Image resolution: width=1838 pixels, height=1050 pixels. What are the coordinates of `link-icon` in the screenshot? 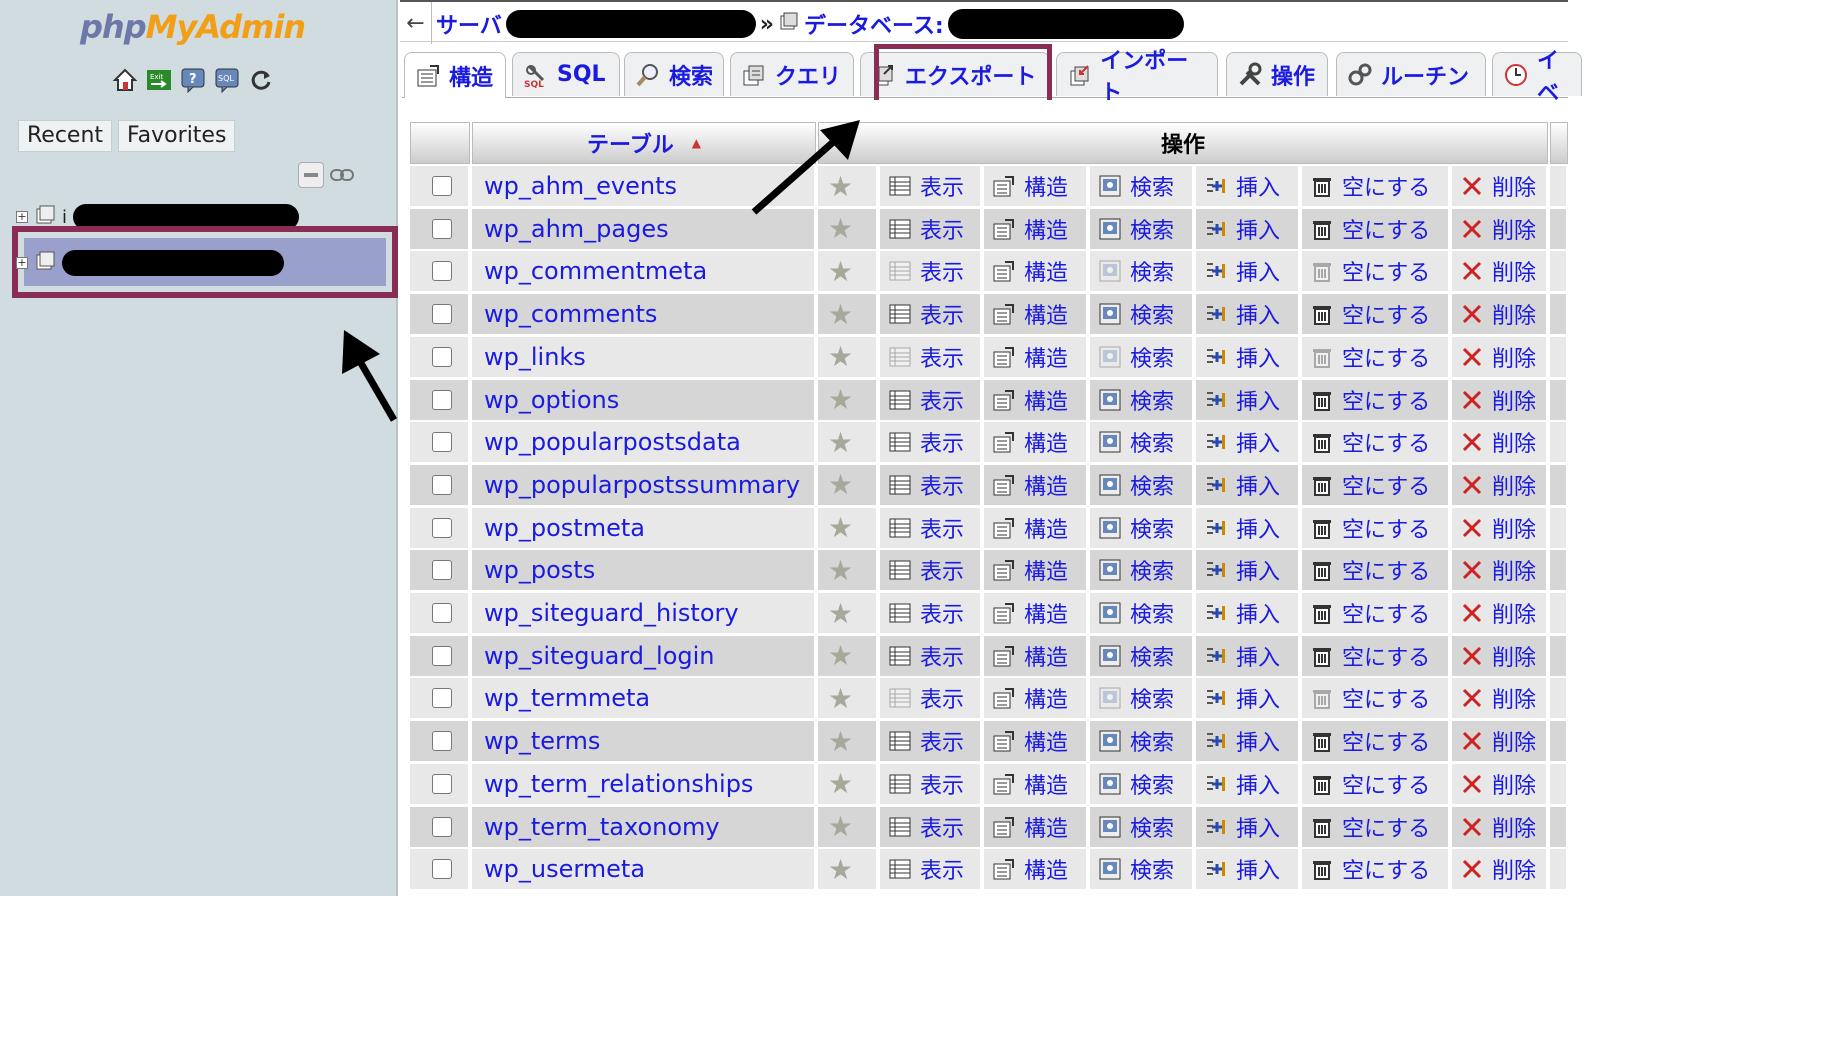 It's located at (342, 175).